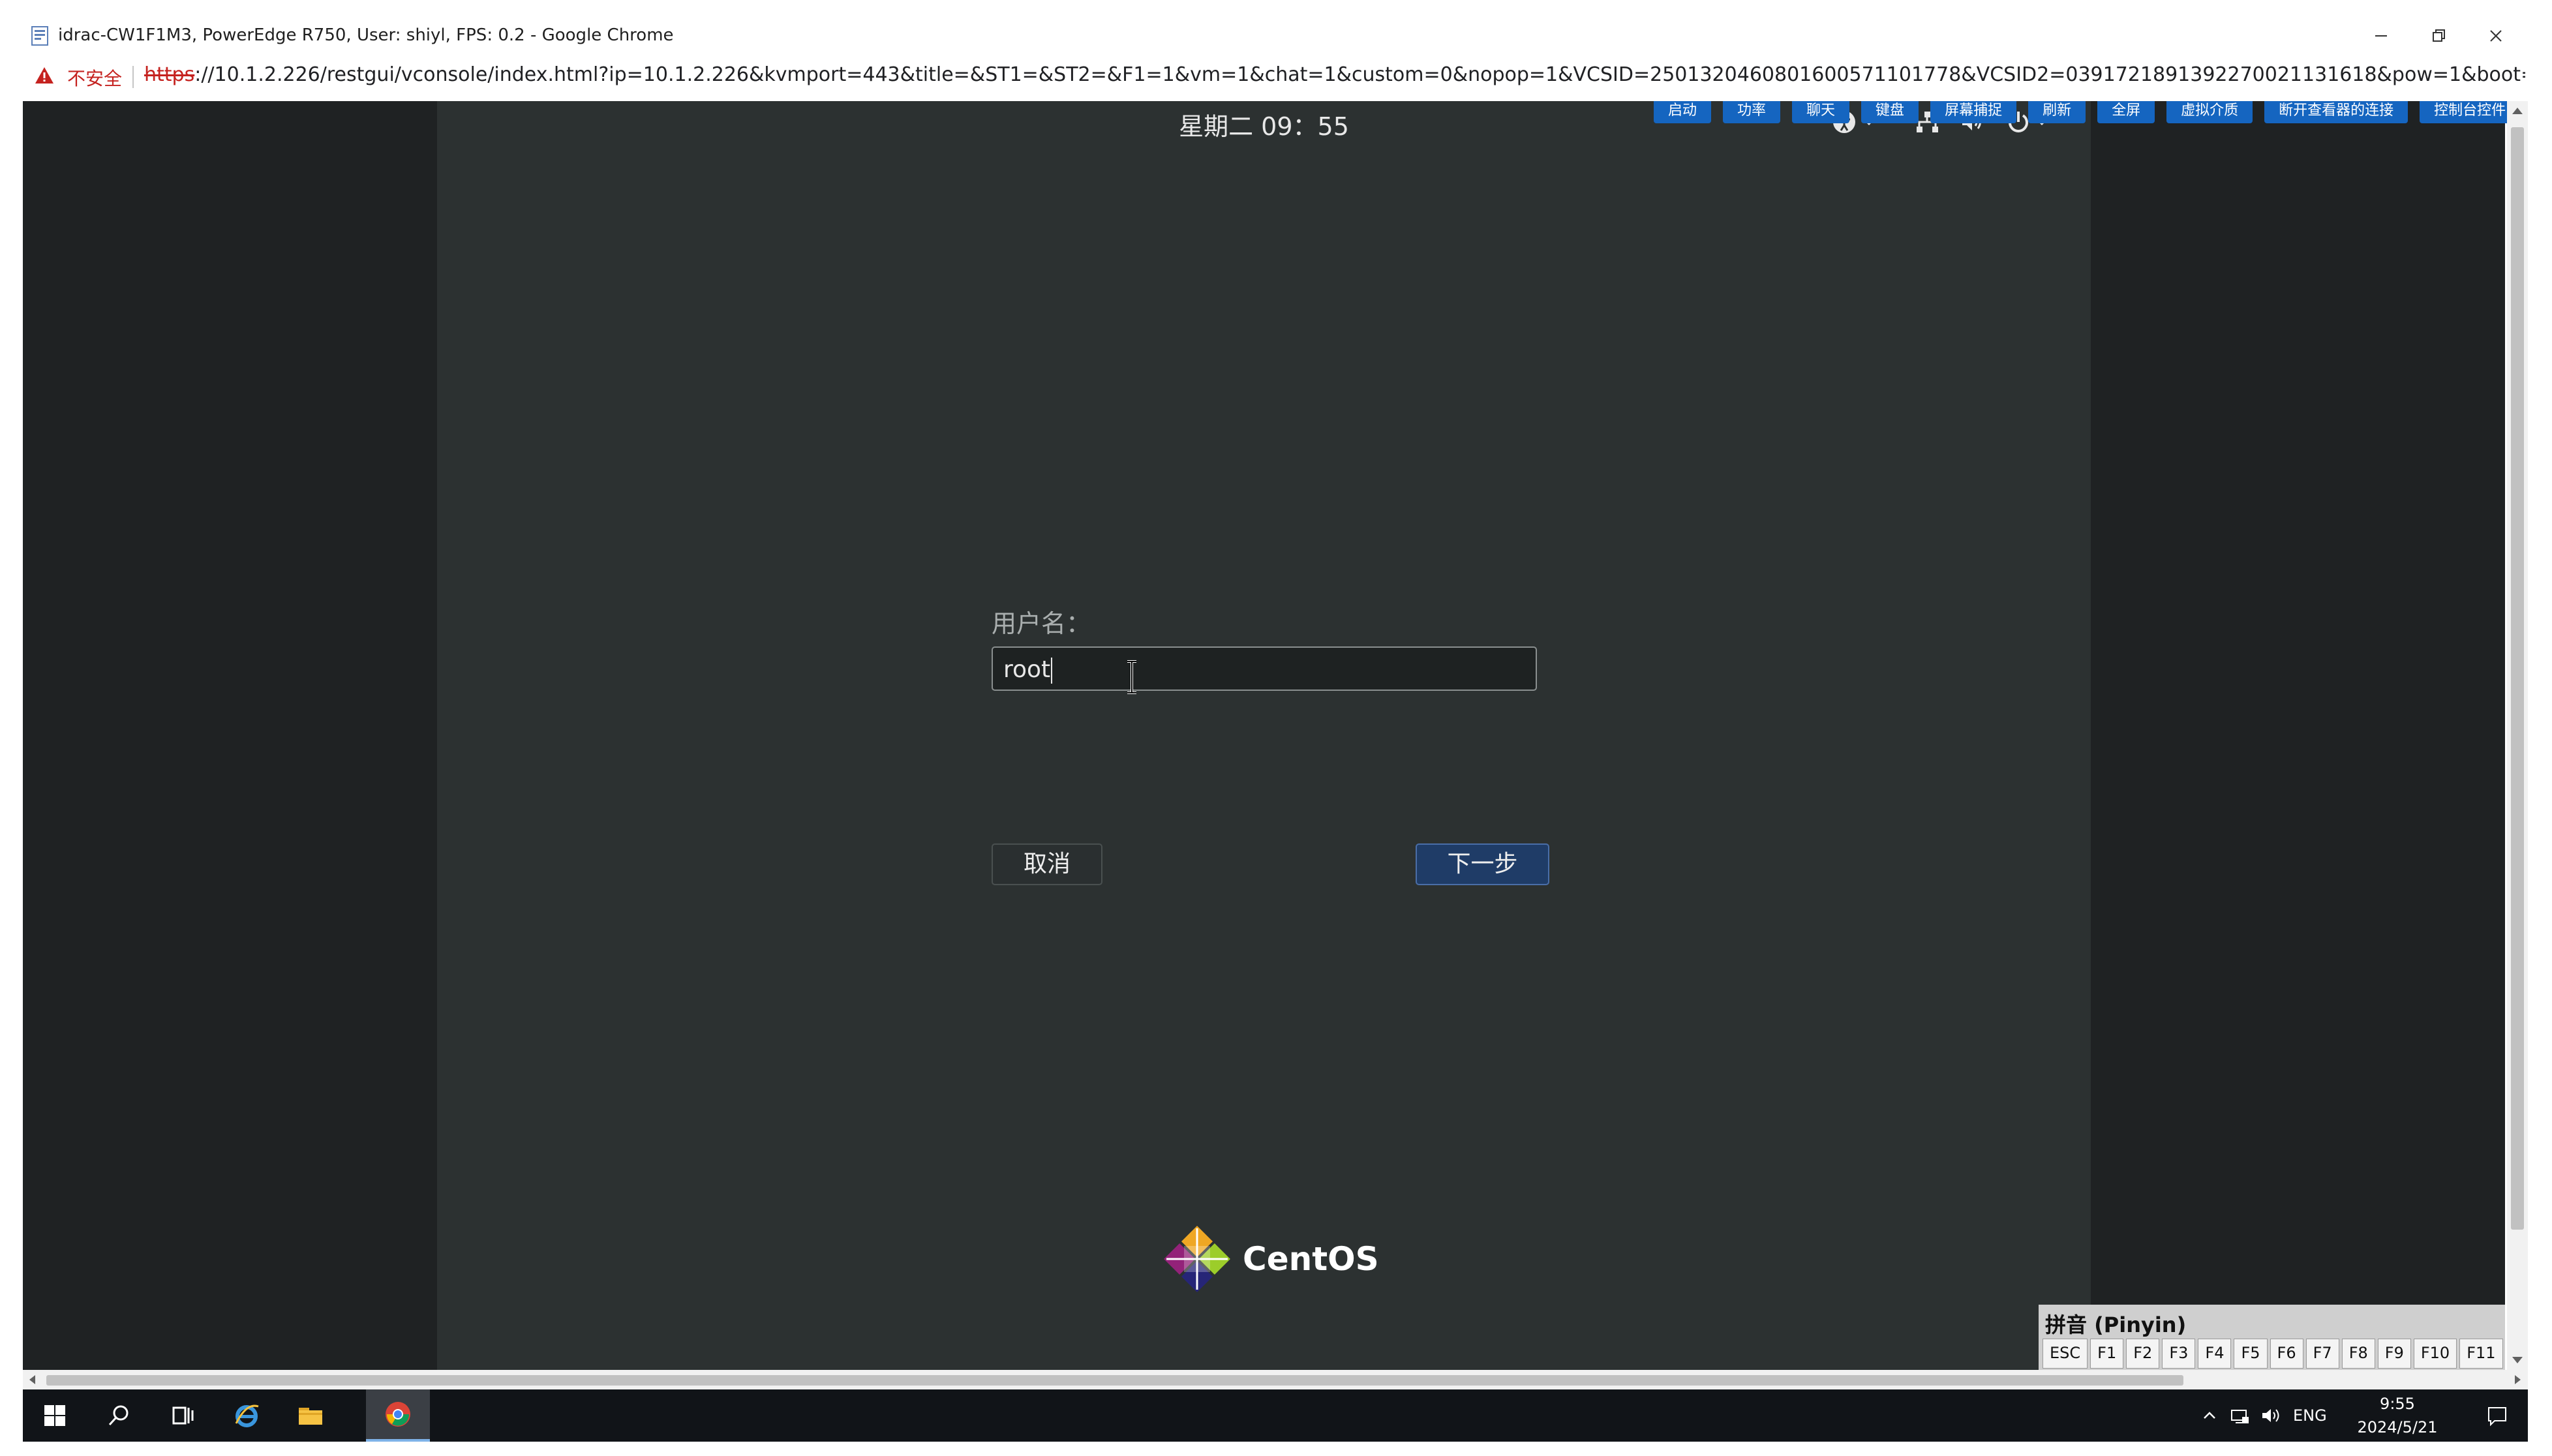 The width and height of the screenshot is (2552, 1456). Describe the element at coordinates (1047, 864) in the screenshot. I see `cancel-button: 取消` at that location.